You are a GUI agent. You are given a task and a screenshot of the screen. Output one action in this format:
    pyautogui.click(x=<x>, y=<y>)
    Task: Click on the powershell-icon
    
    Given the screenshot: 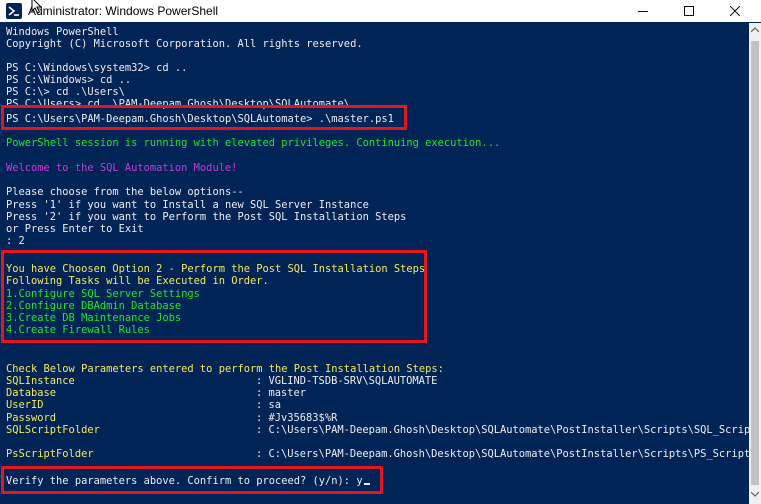 What is the action you would take?
    pyautogui.click(x=14, y=11)
    